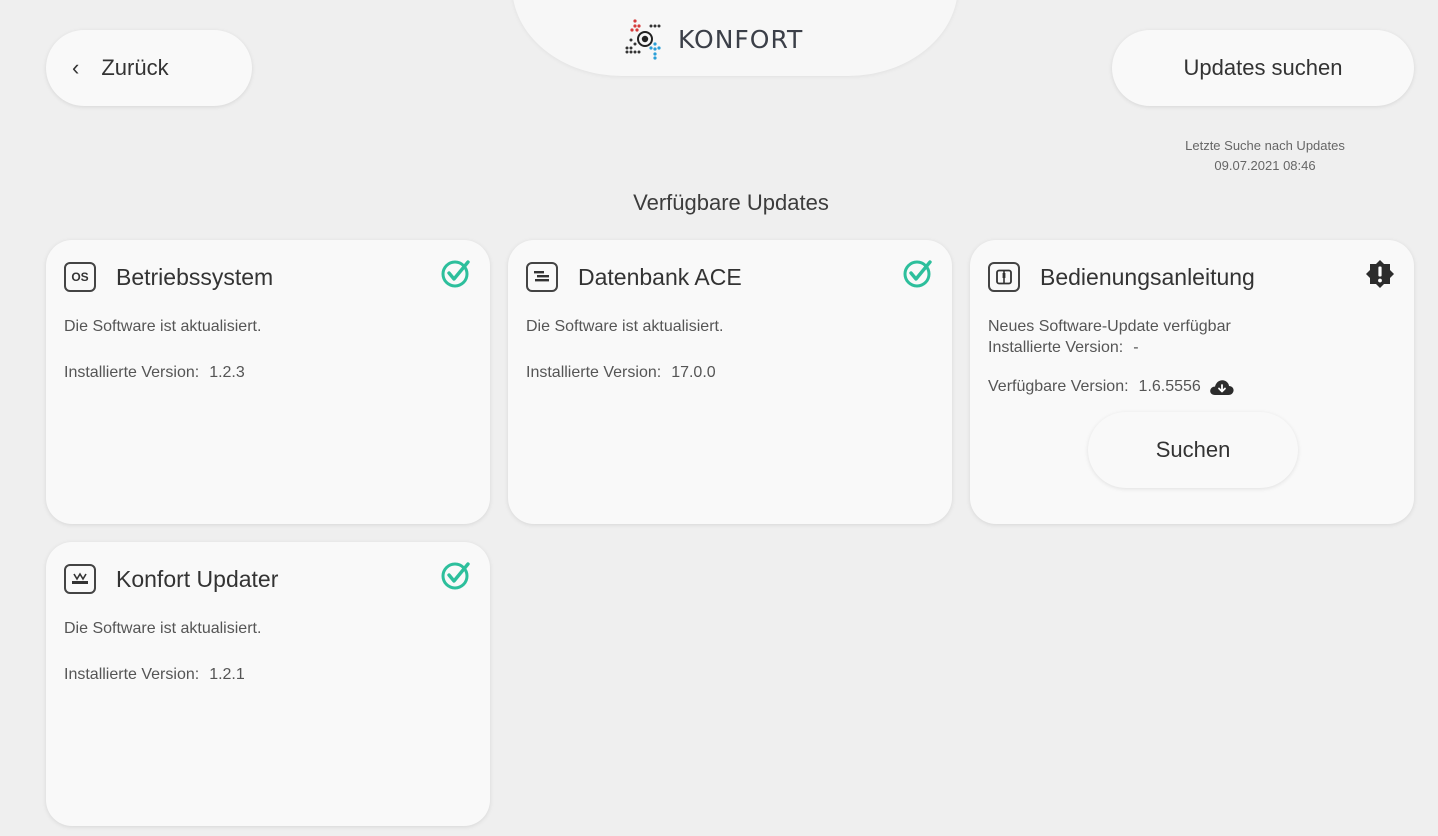 This screenshot has height=836, width=1438. What do you see at coordinates (227, 674) in the screenshot?
I see `installed-version-value: 1.2.1` at bounding box center [227, 674].